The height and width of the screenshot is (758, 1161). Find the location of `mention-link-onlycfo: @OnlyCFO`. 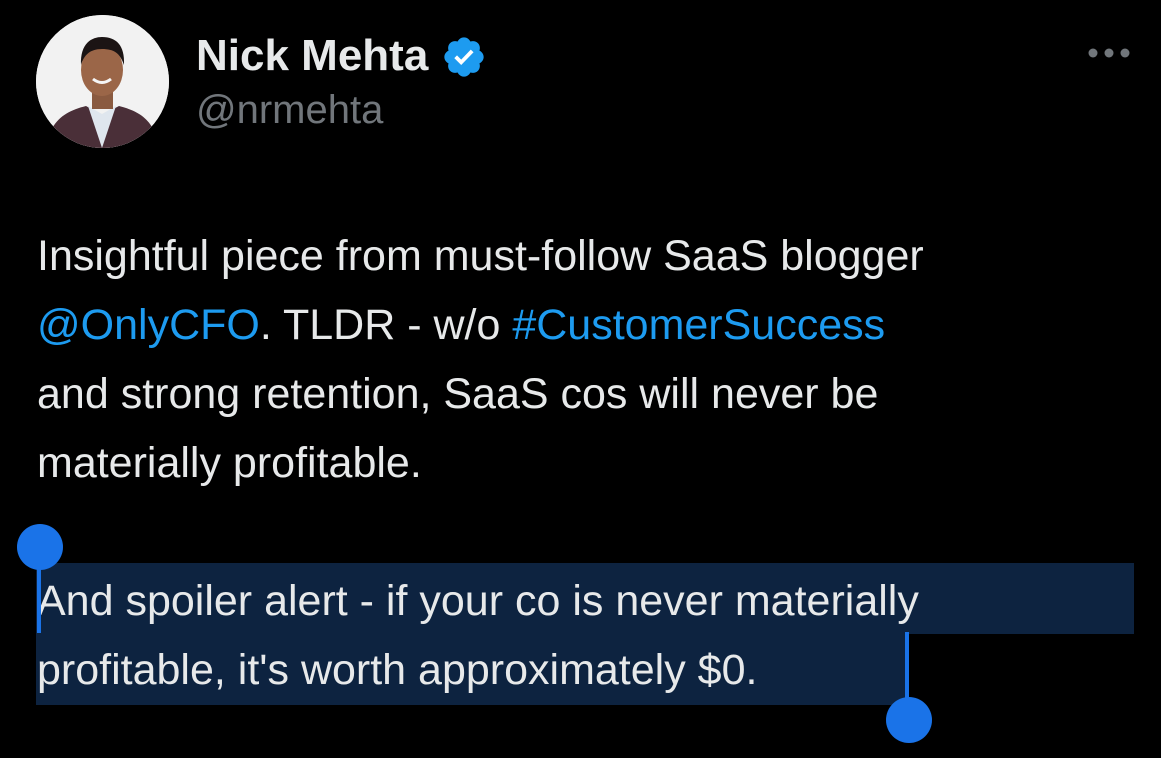

mention-link-onlycfo: @OnlyCFO is located at coordinates (148, 325).